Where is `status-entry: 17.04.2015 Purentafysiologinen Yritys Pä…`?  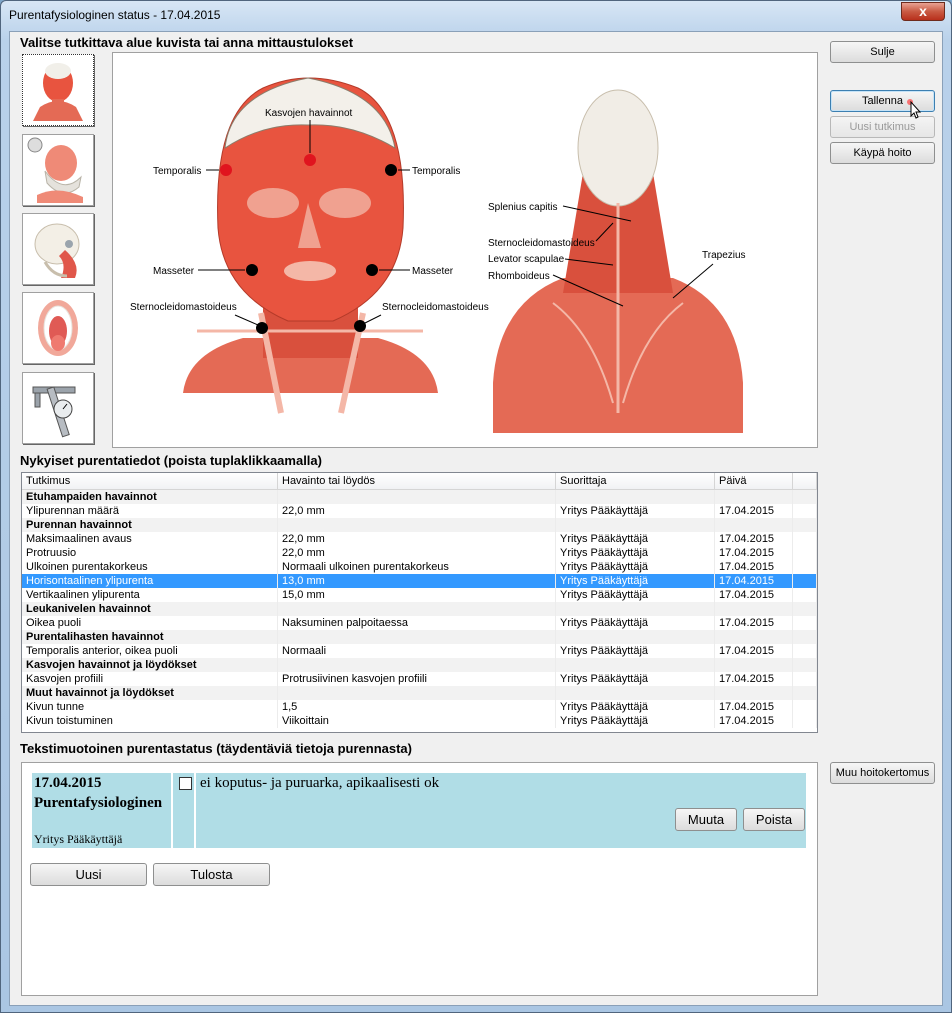 status-entry: 17.04.2015 Purentafysiologinen Yritys Pä… is located at coordinates (419, 810).